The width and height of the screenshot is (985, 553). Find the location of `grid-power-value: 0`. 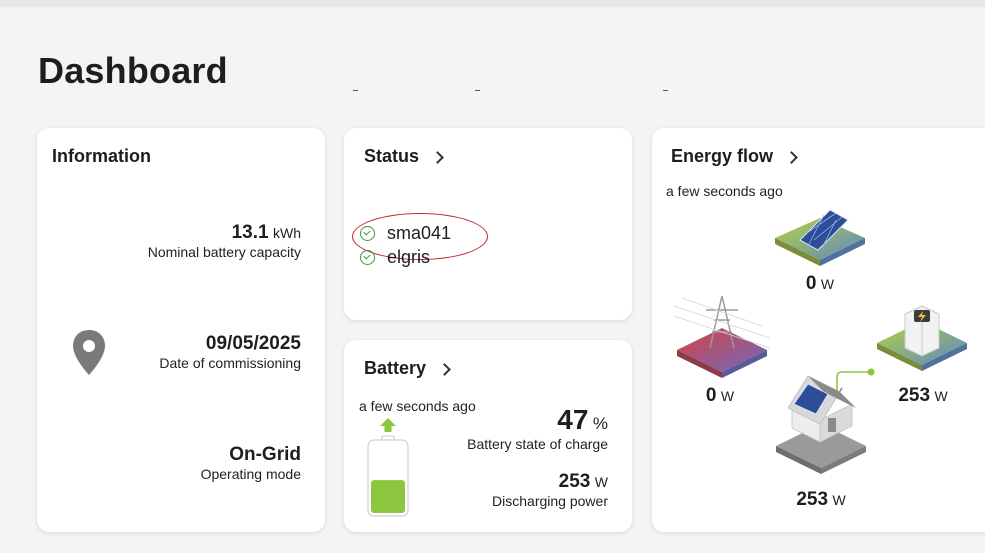

grid-power-value: 0 is located at coordinates (711, 395).